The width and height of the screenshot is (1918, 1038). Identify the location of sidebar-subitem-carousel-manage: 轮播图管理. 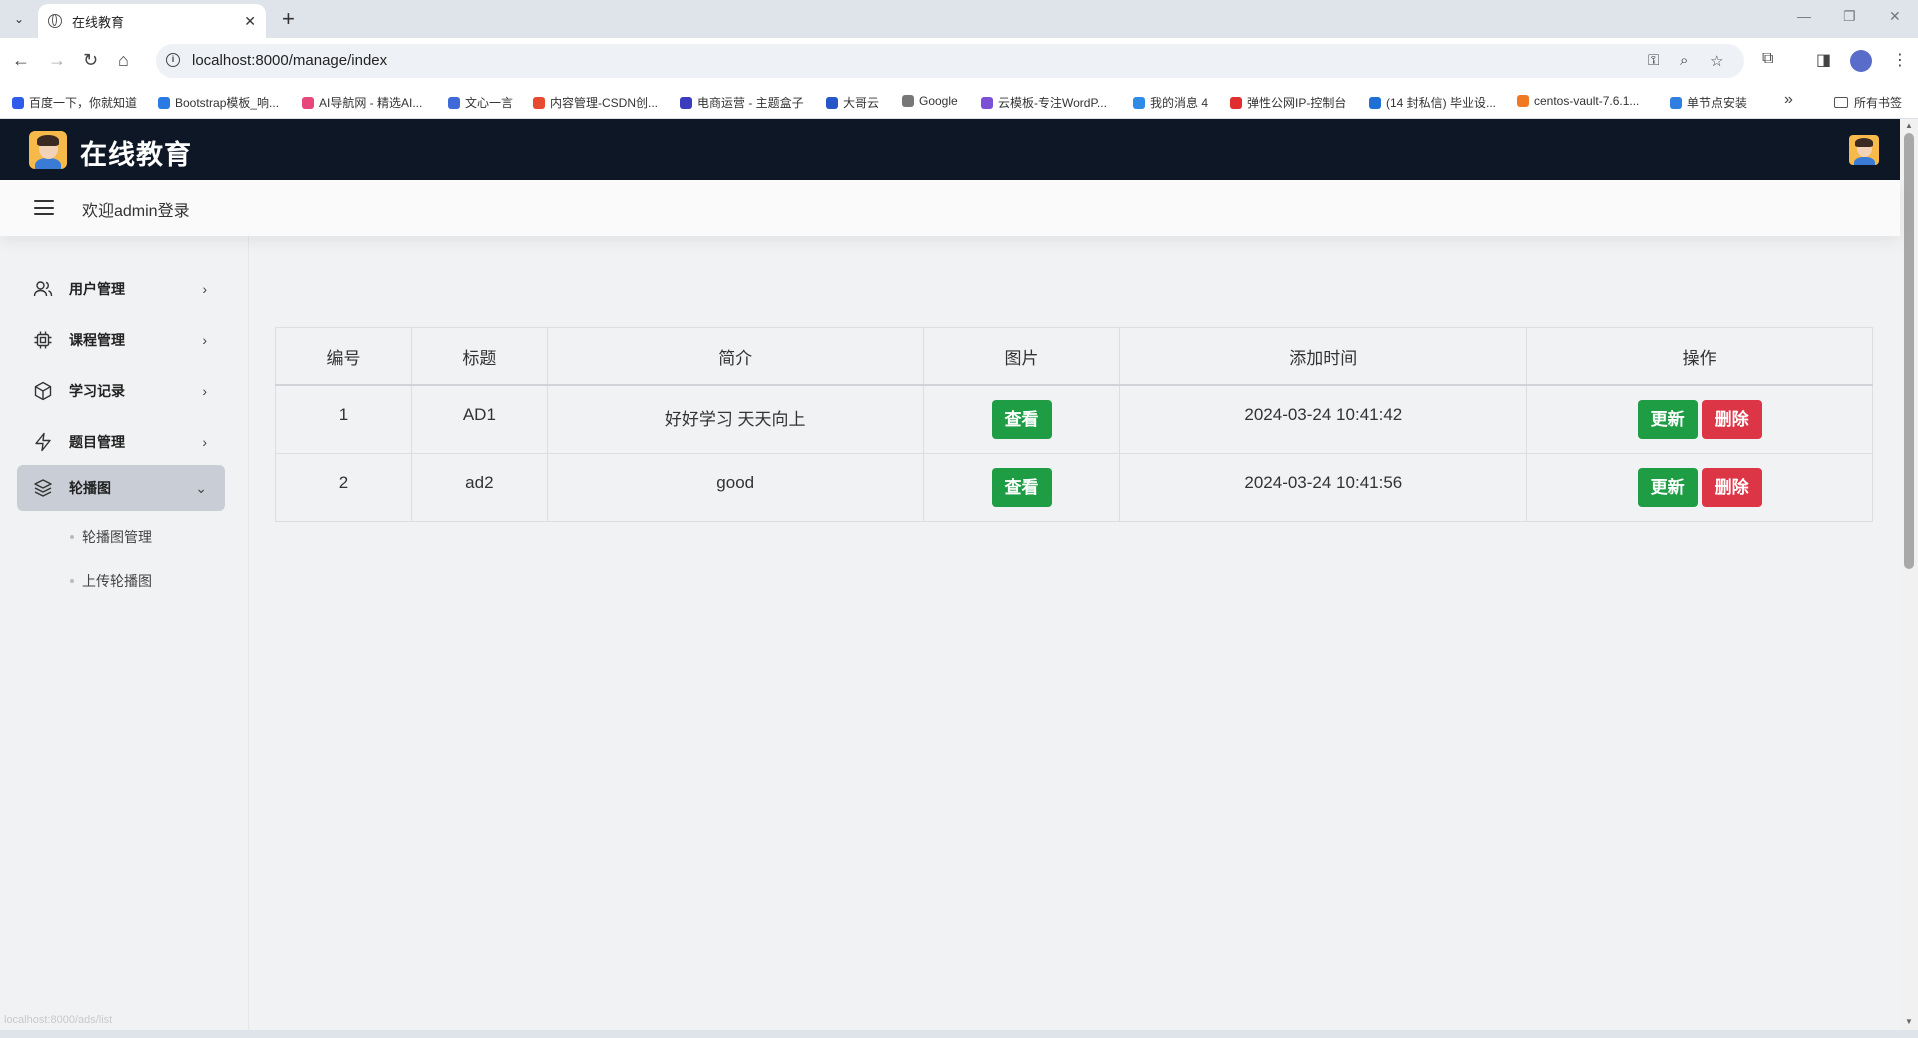
(111, 537).